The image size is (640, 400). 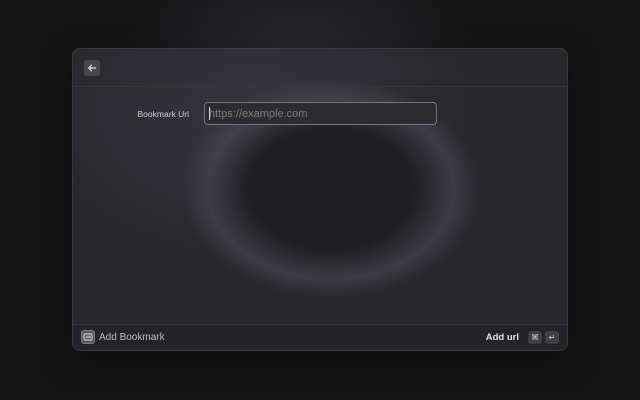 What do you see at coordinates (132, 337) in the screenshot?
I see `command-title: Add Bookmark` at bounding box center [132, 337].